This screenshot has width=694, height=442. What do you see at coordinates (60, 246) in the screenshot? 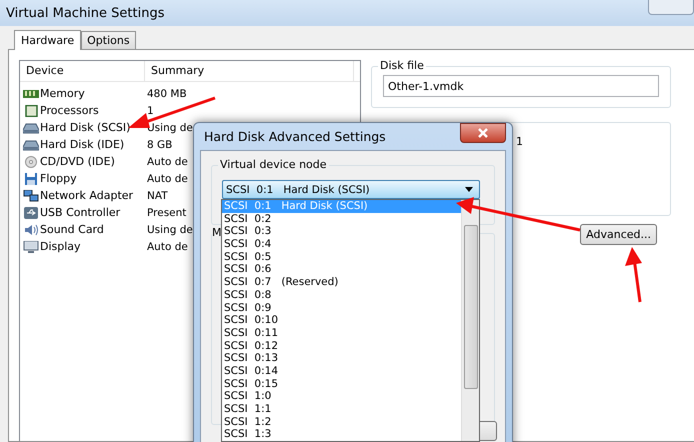
I see `device-name: Display` at bounding box center [60, 246].